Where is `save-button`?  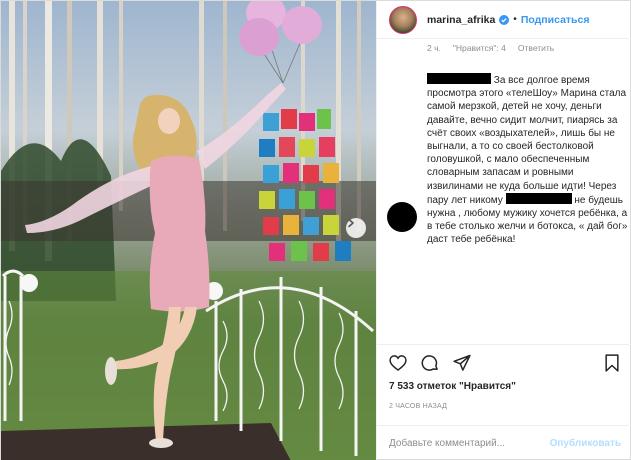 save-button is located at coordinates (612, 363).